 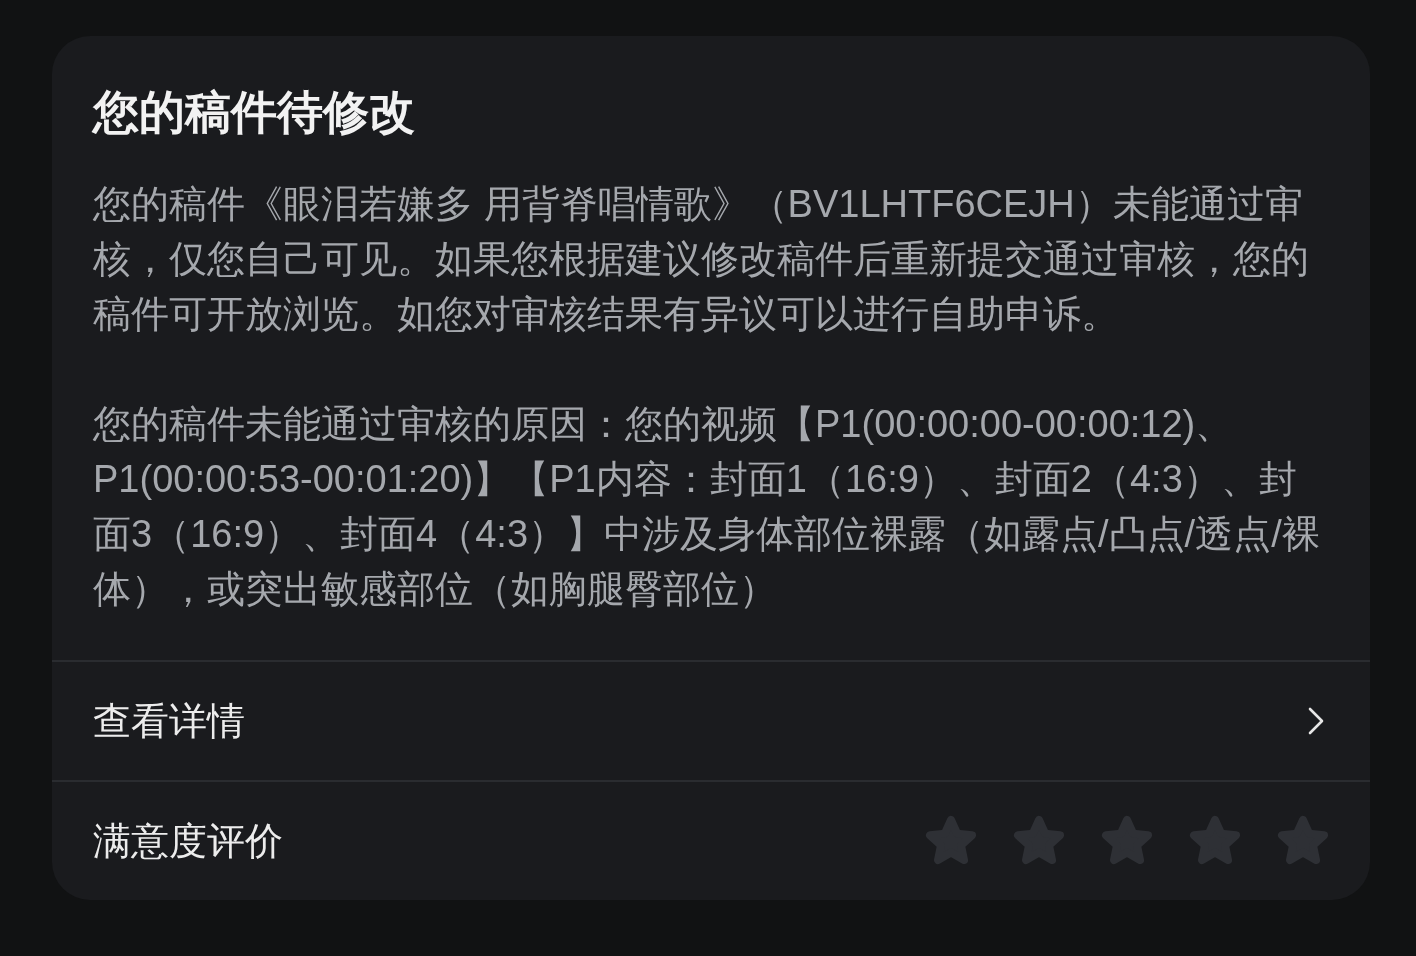 I want to click on star-rating, so click(x=1127, y=841).